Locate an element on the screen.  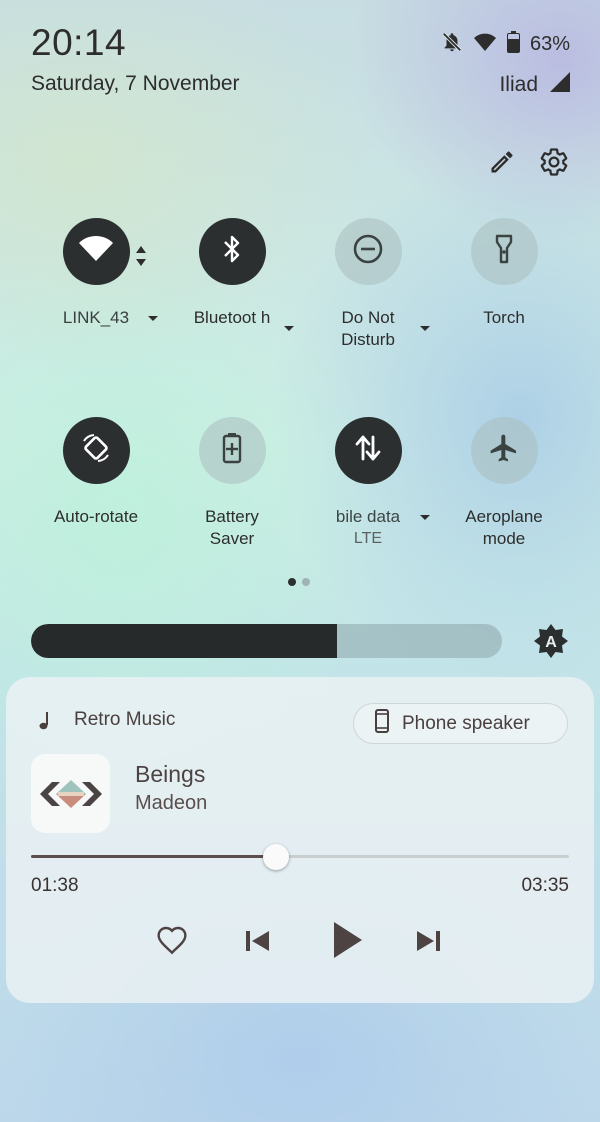
auto-rotate-toggle is located at coordinates (96, 450).